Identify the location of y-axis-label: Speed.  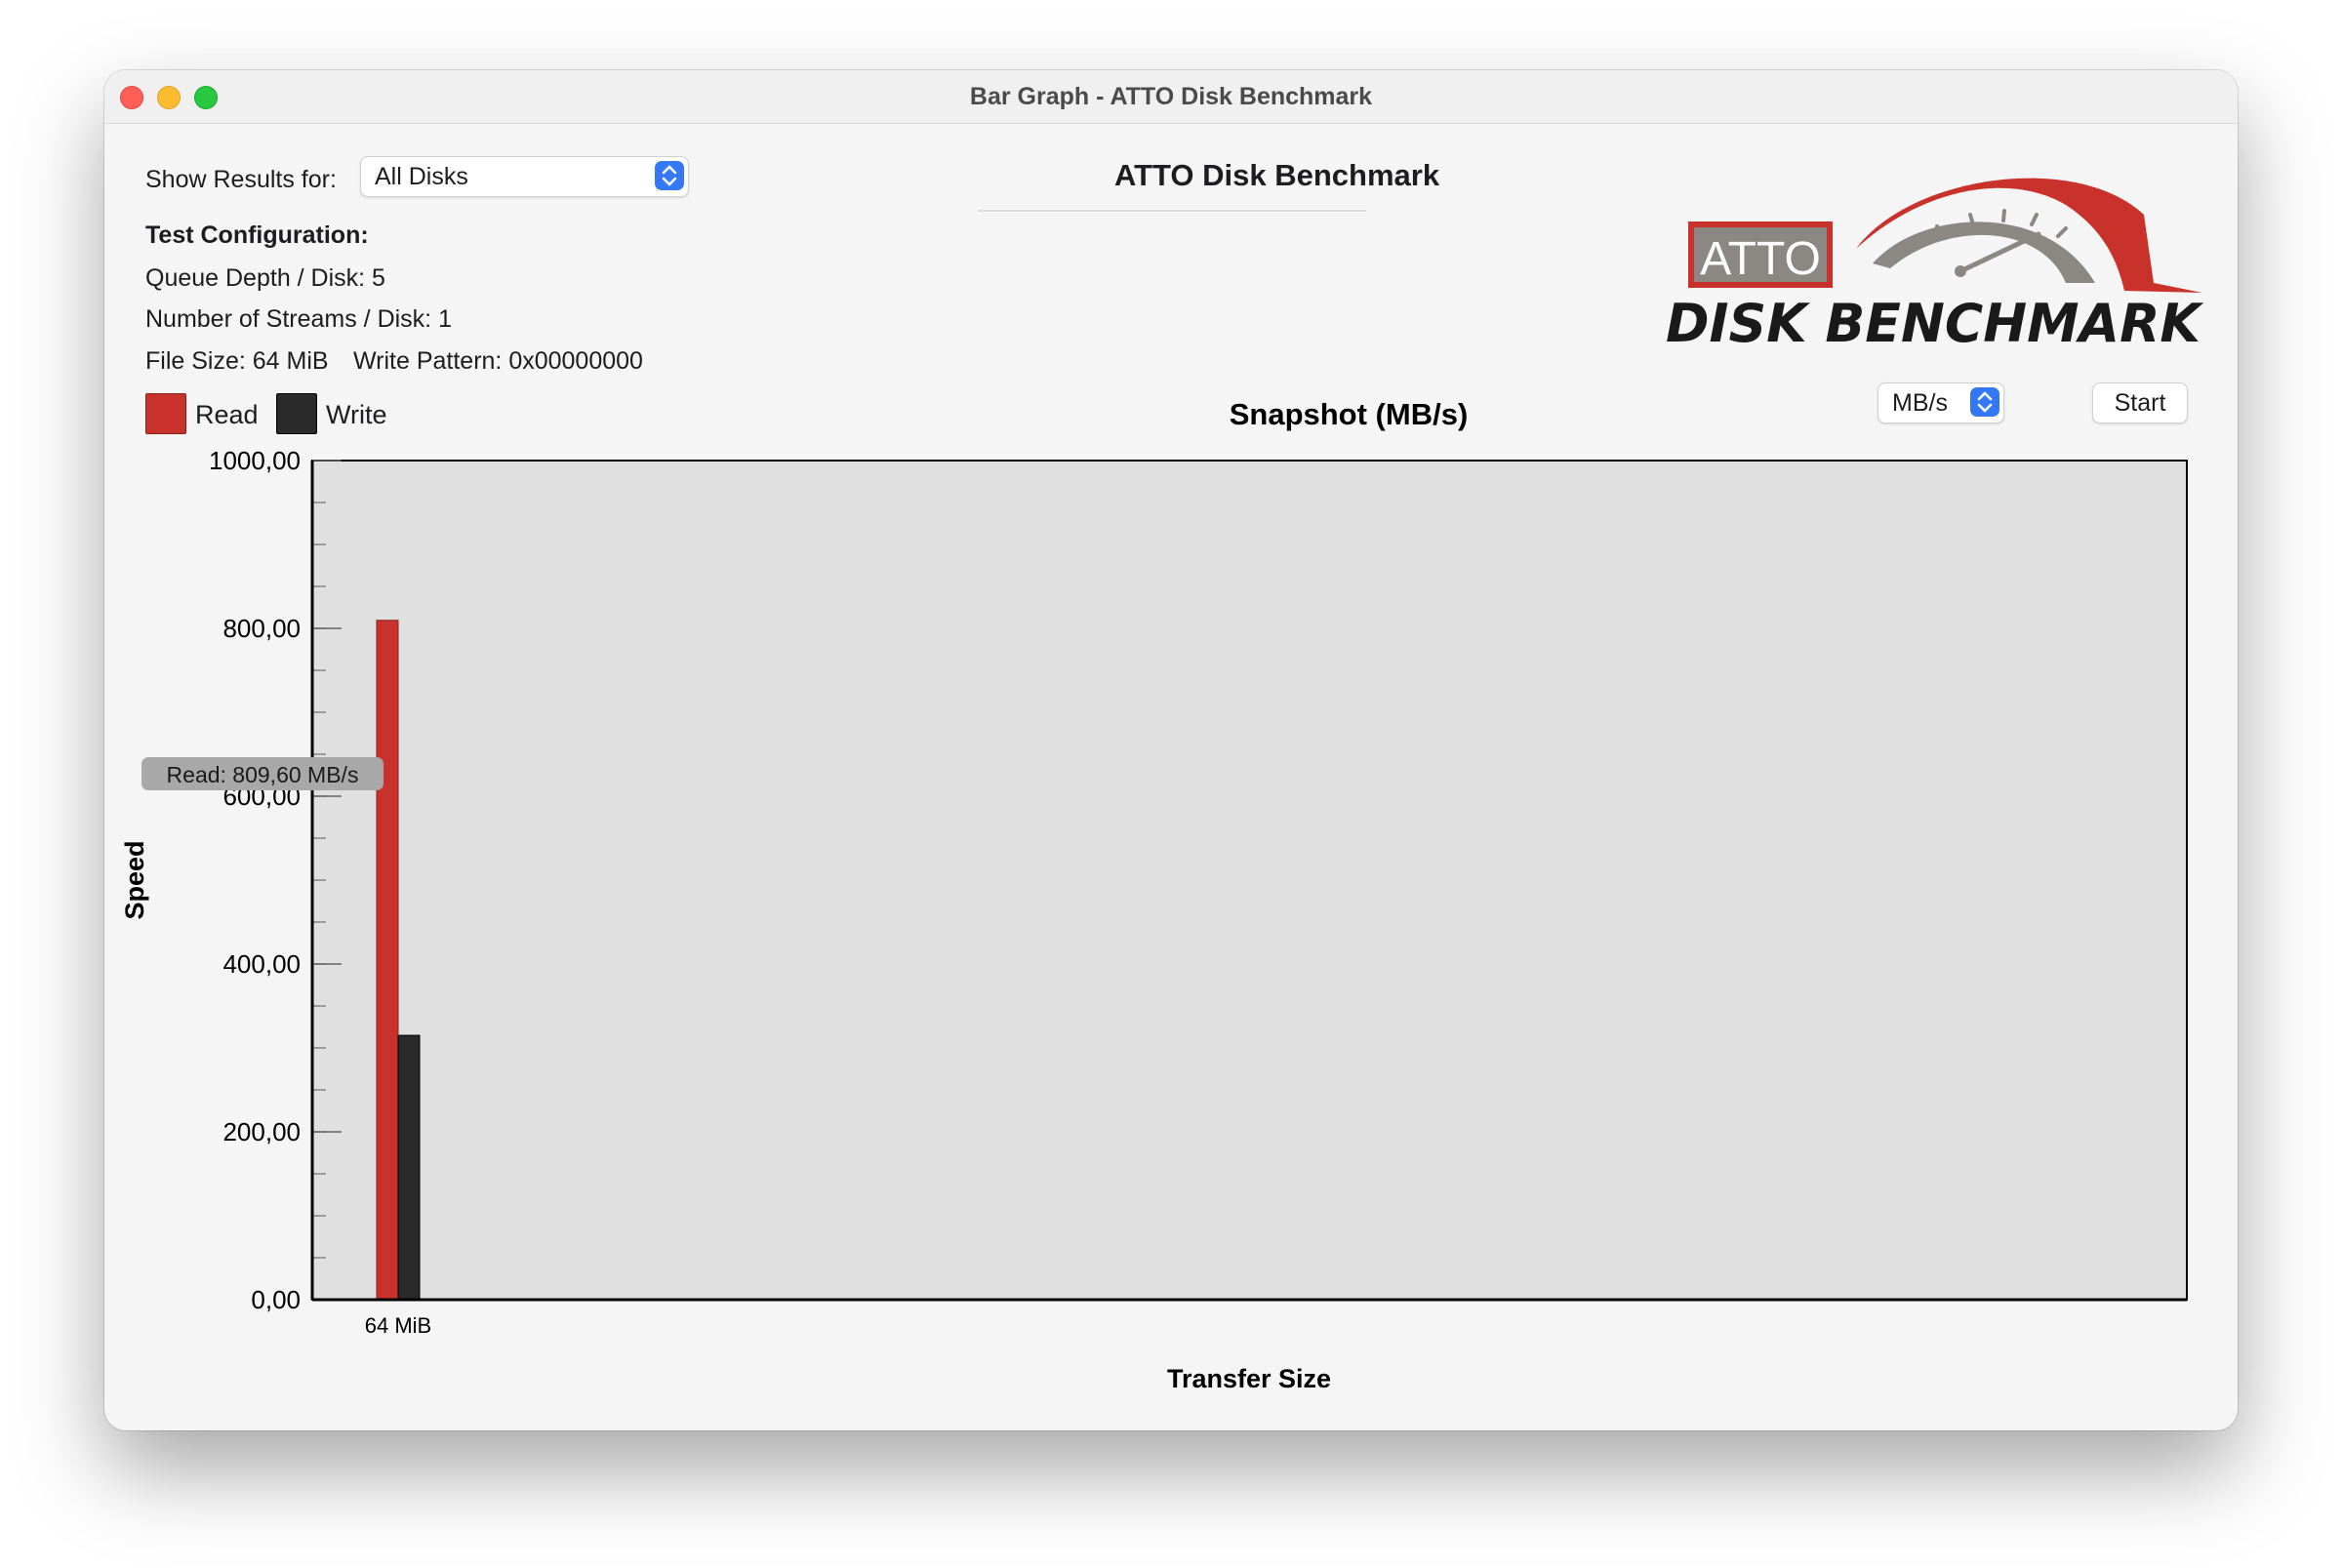
(134, 879).